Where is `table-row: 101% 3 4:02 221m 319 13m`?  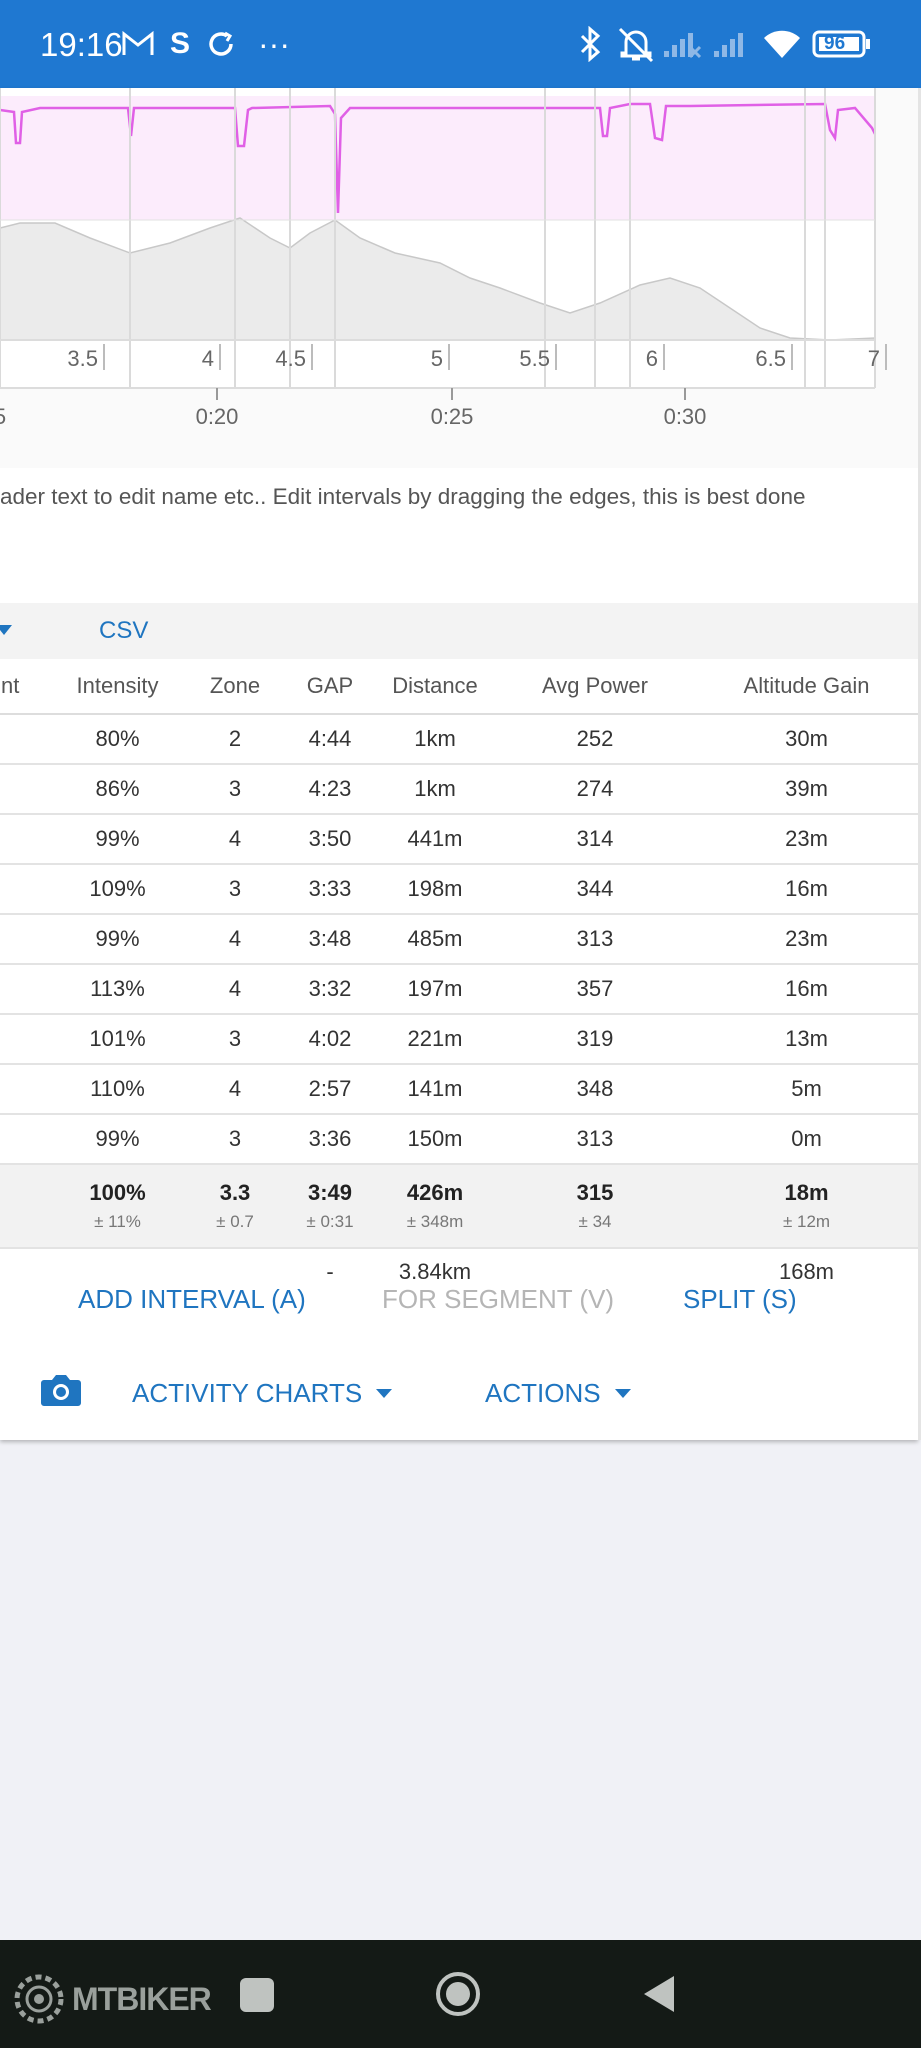
table-row: 101% 3 4:02 221m 319 13m is located at coordinates (459, 1039).